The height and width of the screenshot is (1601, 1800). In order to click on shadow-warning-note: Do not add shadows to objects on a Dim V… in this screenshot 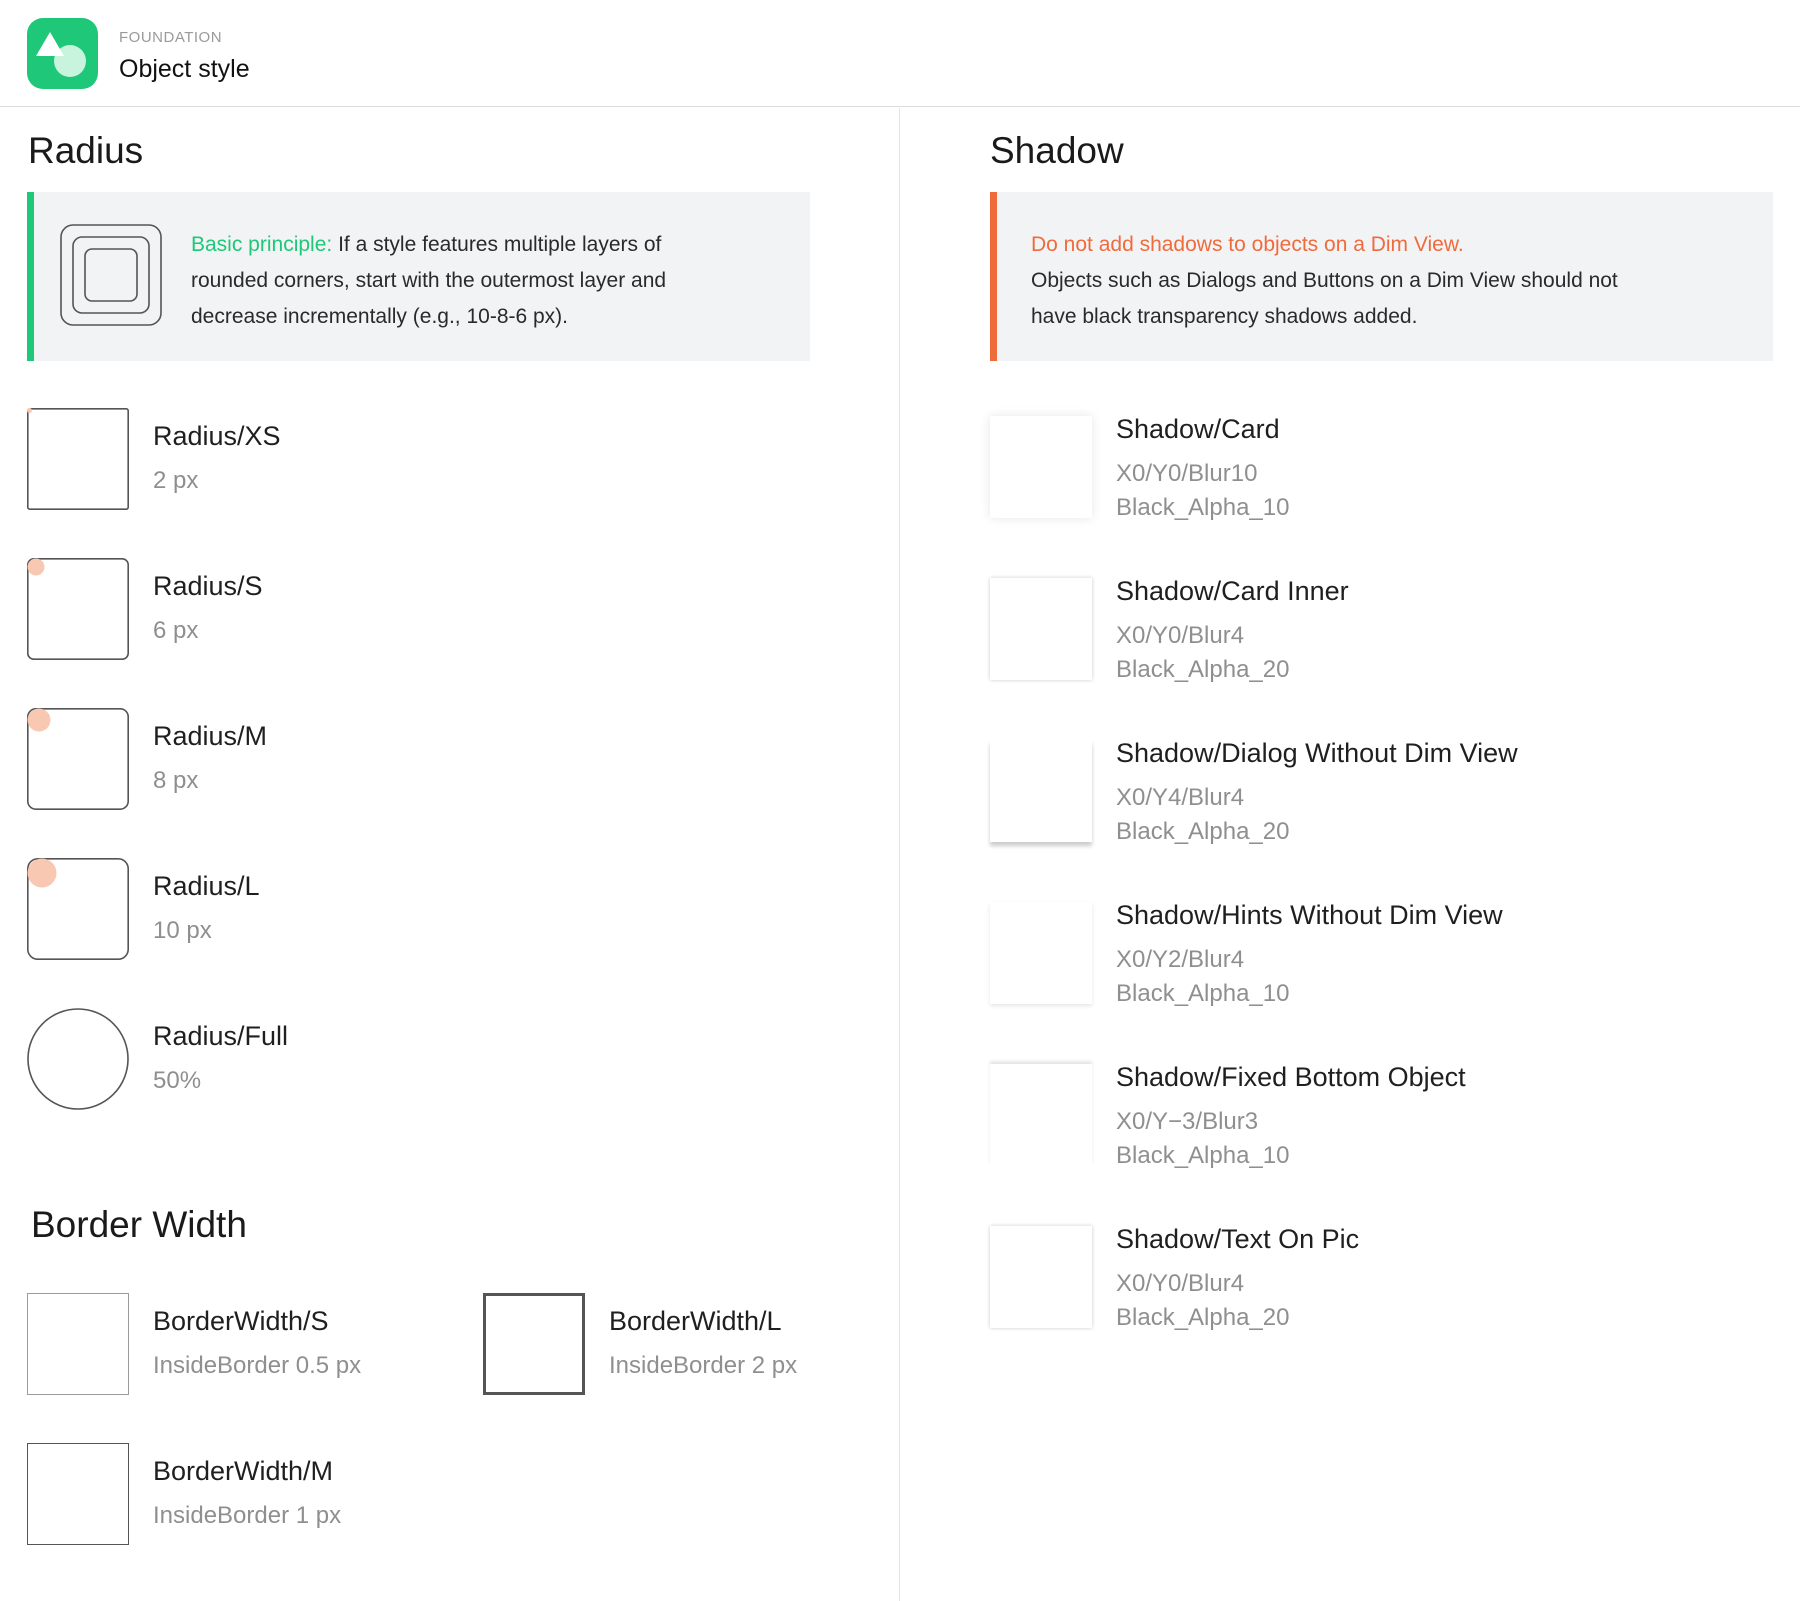, I will do `click(1381, 276)`.